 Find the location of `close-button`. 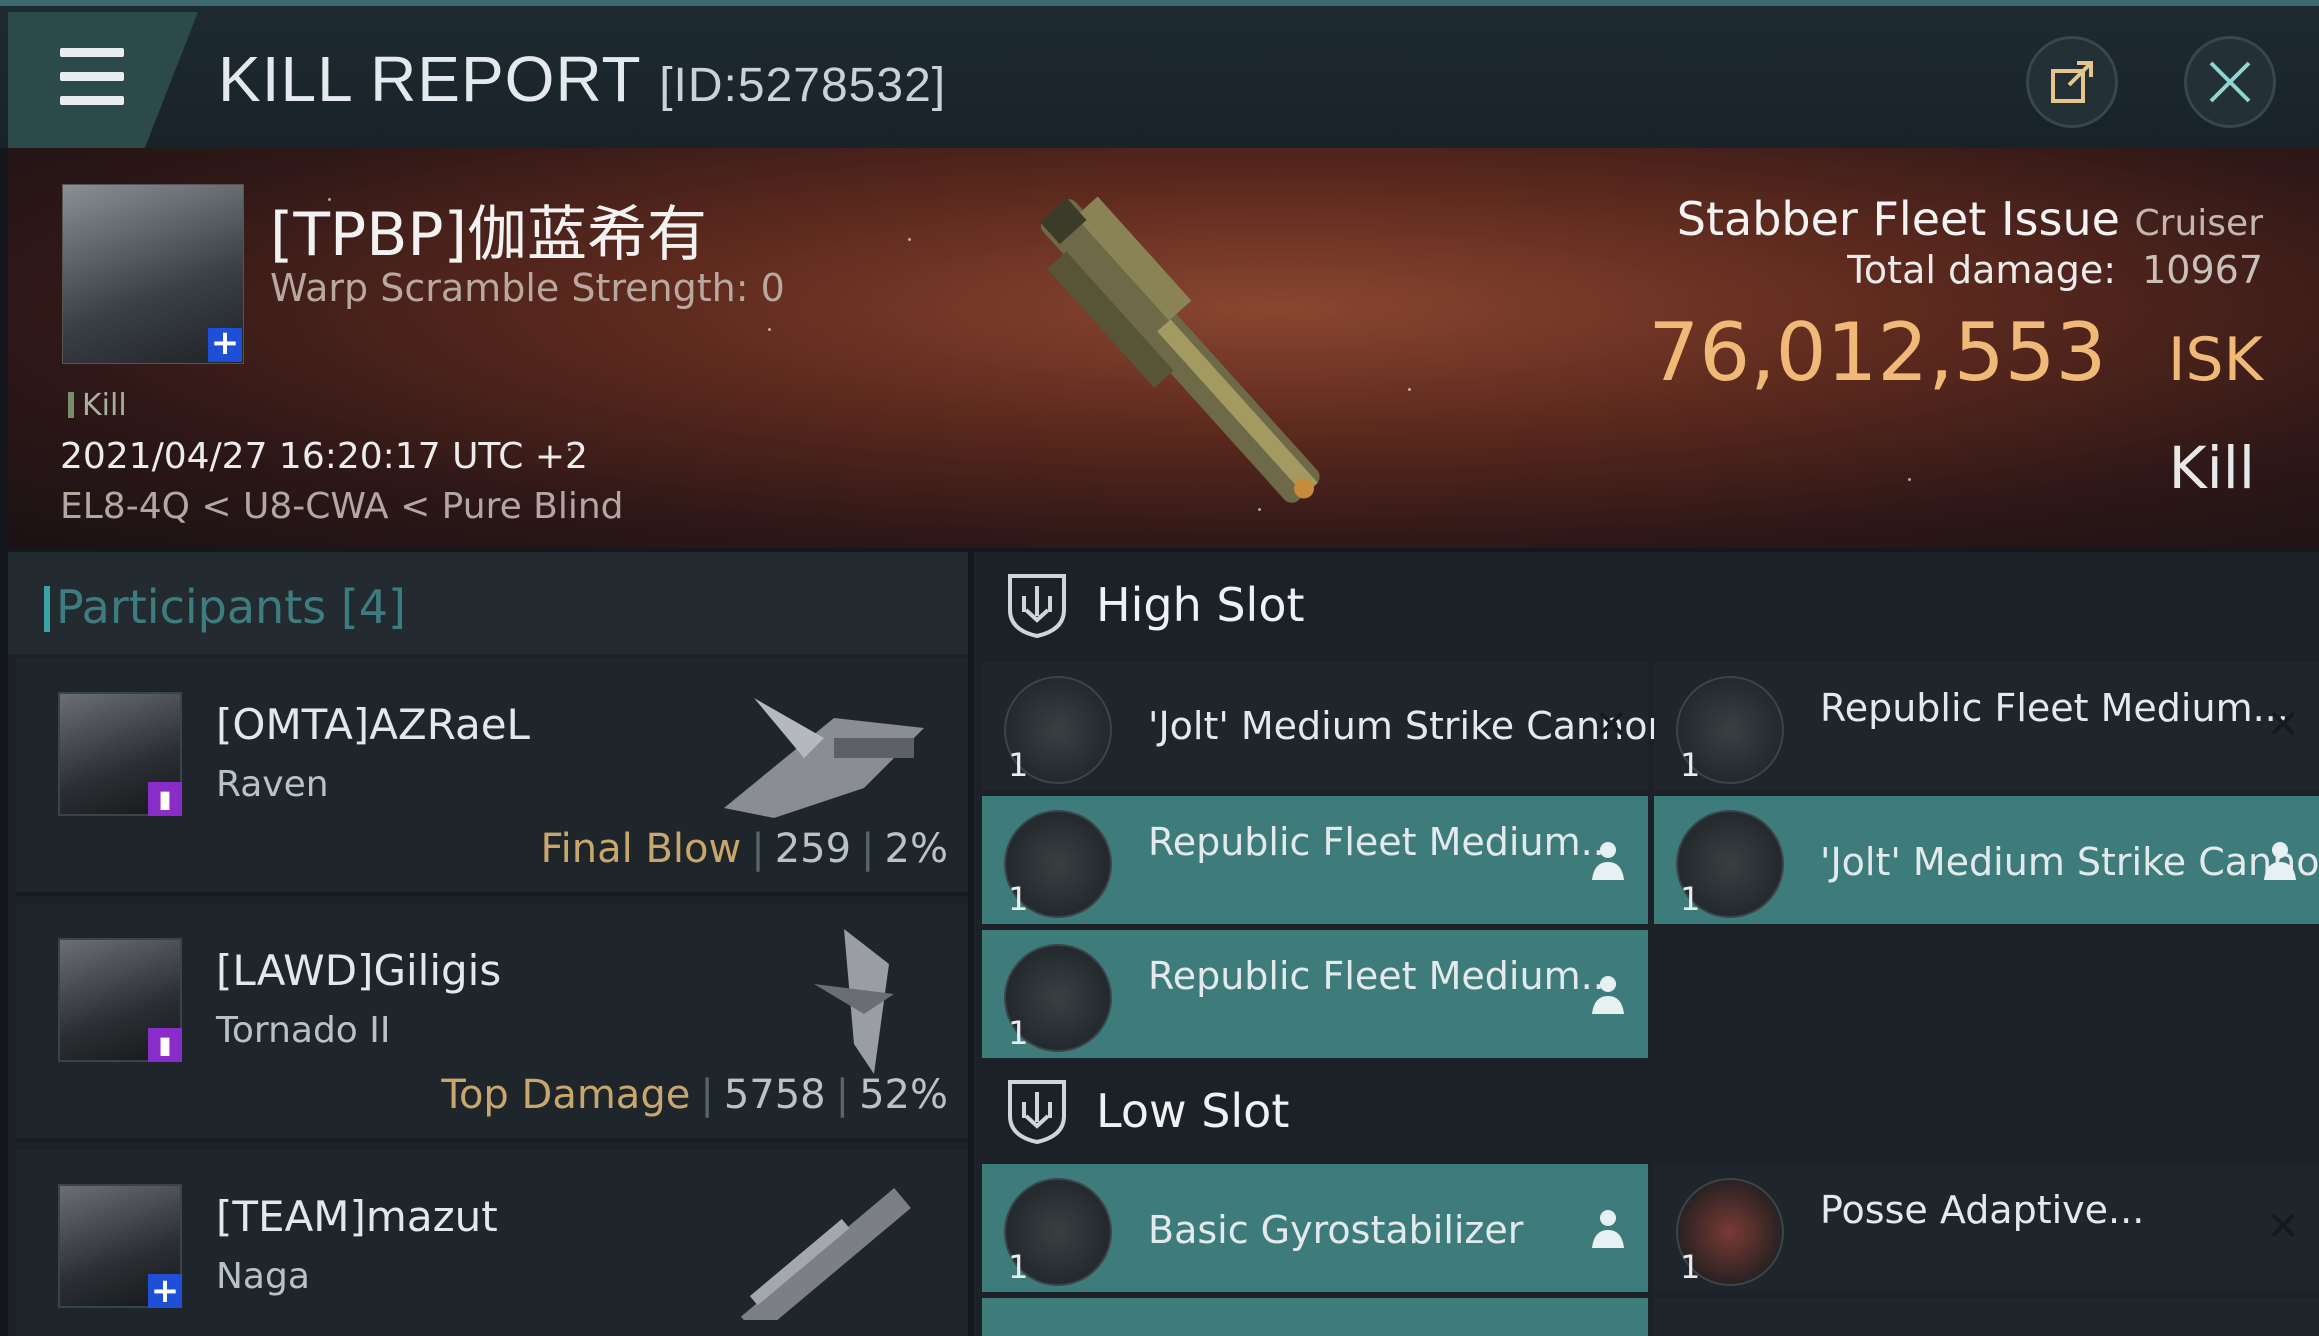

close-button is located at coordinates (2230, 82).